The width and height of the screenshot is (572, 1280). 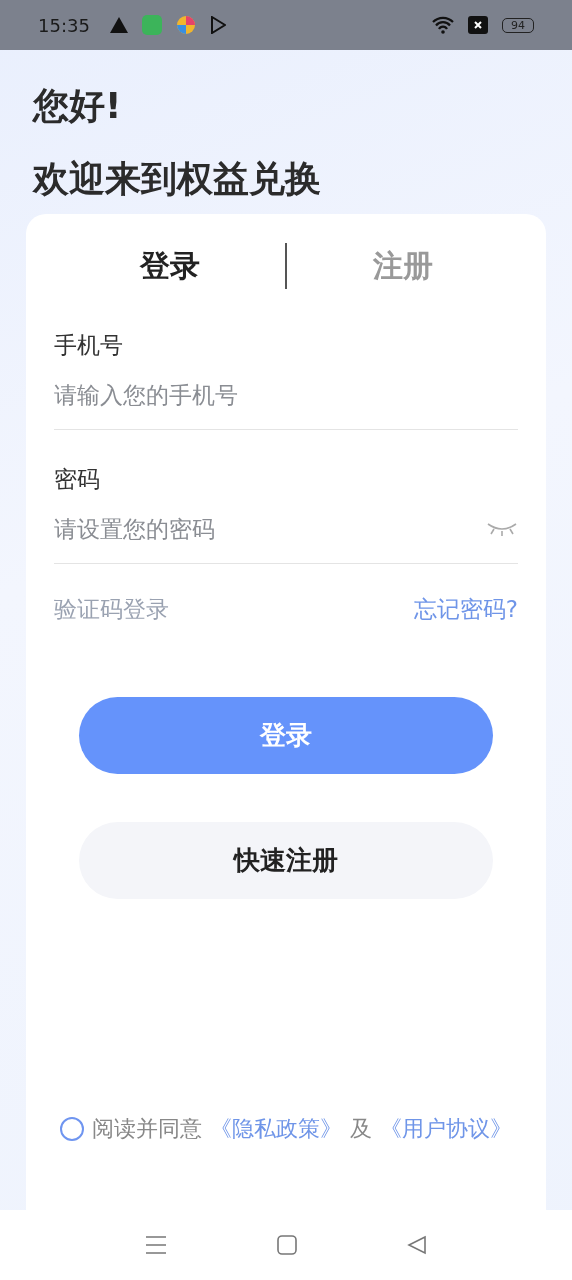 What do you see at coordinates (287, 1245) in the screenshot?
I see `home-icon` at bounding box center [287, 1245].